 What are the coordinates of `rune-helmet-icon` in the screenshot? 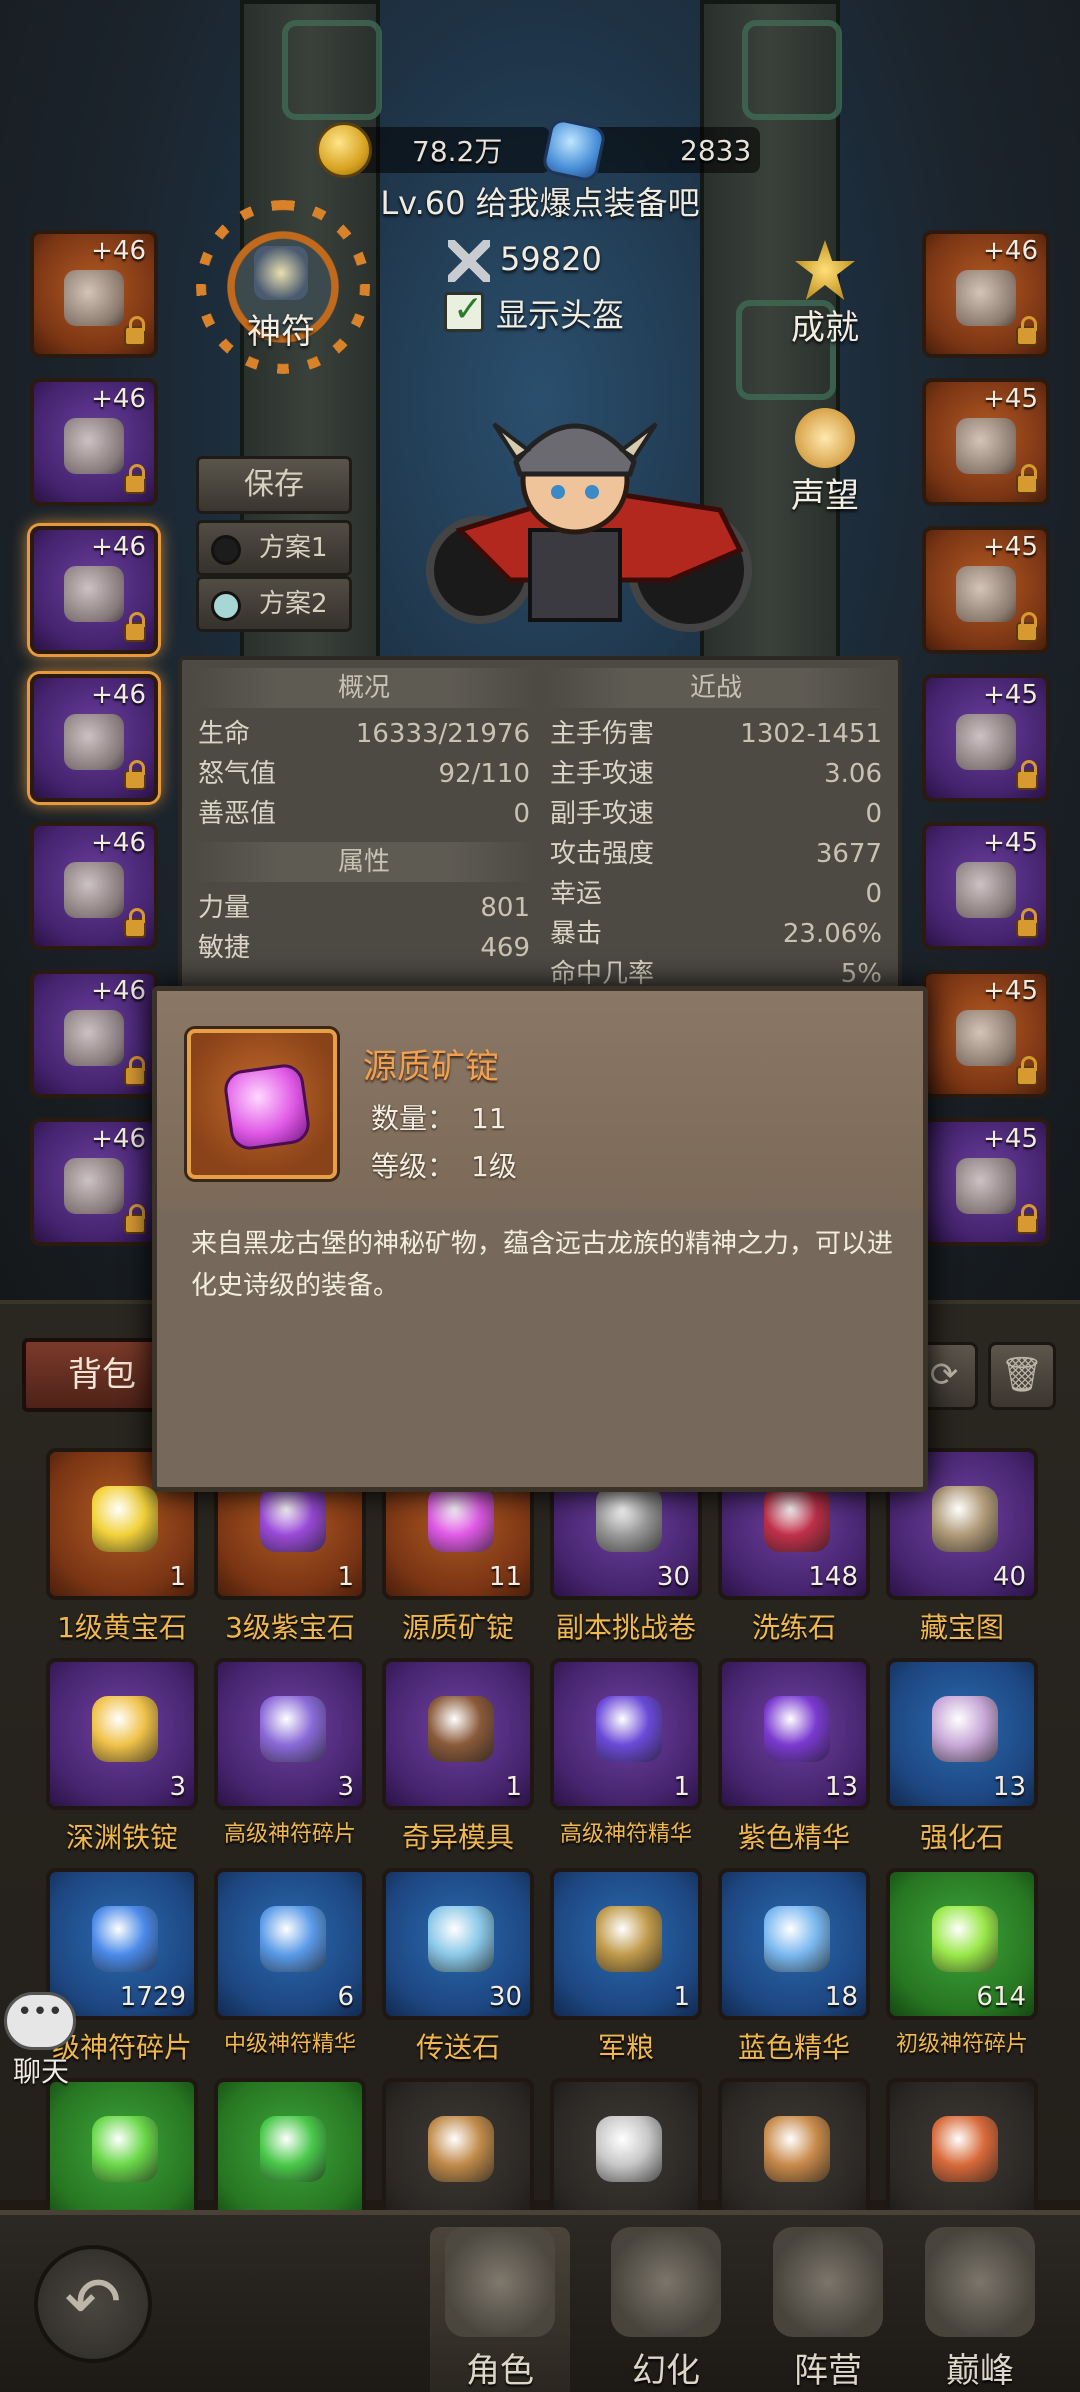 It's located at (281, 273).